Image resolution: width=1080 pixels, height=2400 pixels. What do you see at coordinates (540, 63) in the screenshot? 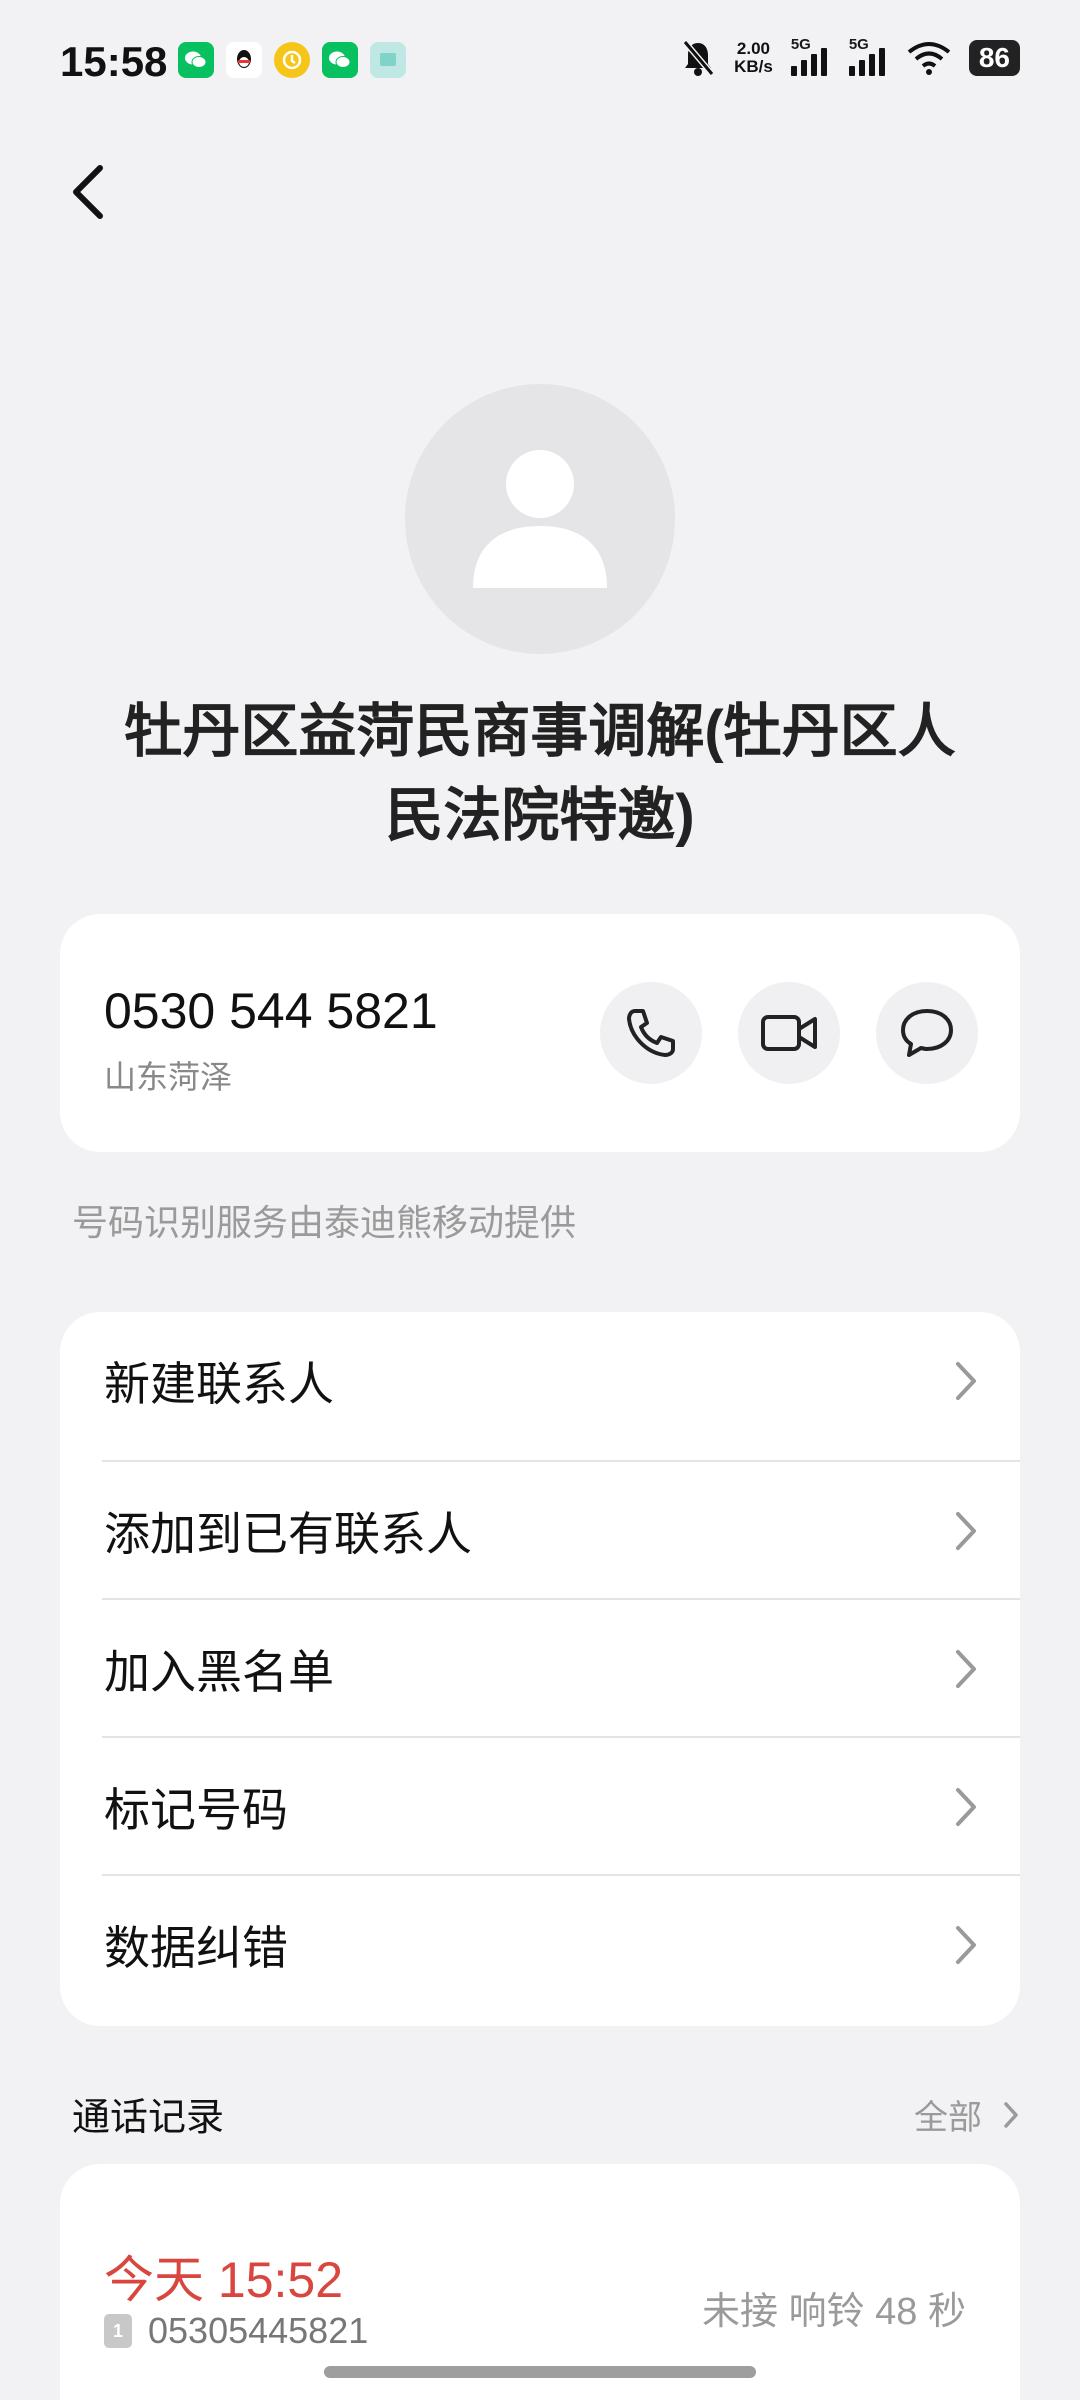
I see `status-bar: 15:58 2.00 KB/s 5G 5G 86` at bounding box center [540, 63].